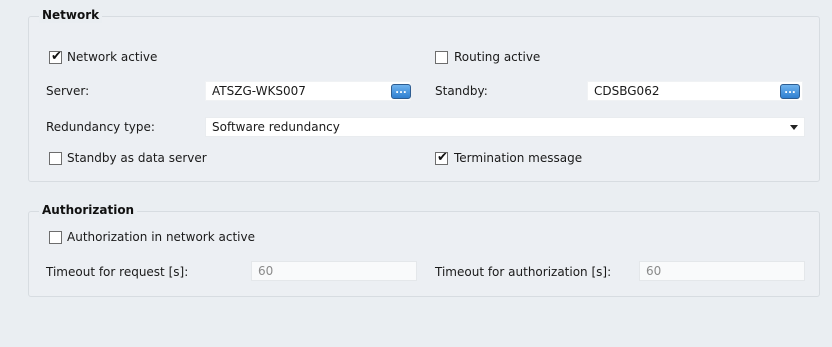 This screenshot has width=832, height=347. I want to click on authorization-group-title: Authorization, so click(88, 210).